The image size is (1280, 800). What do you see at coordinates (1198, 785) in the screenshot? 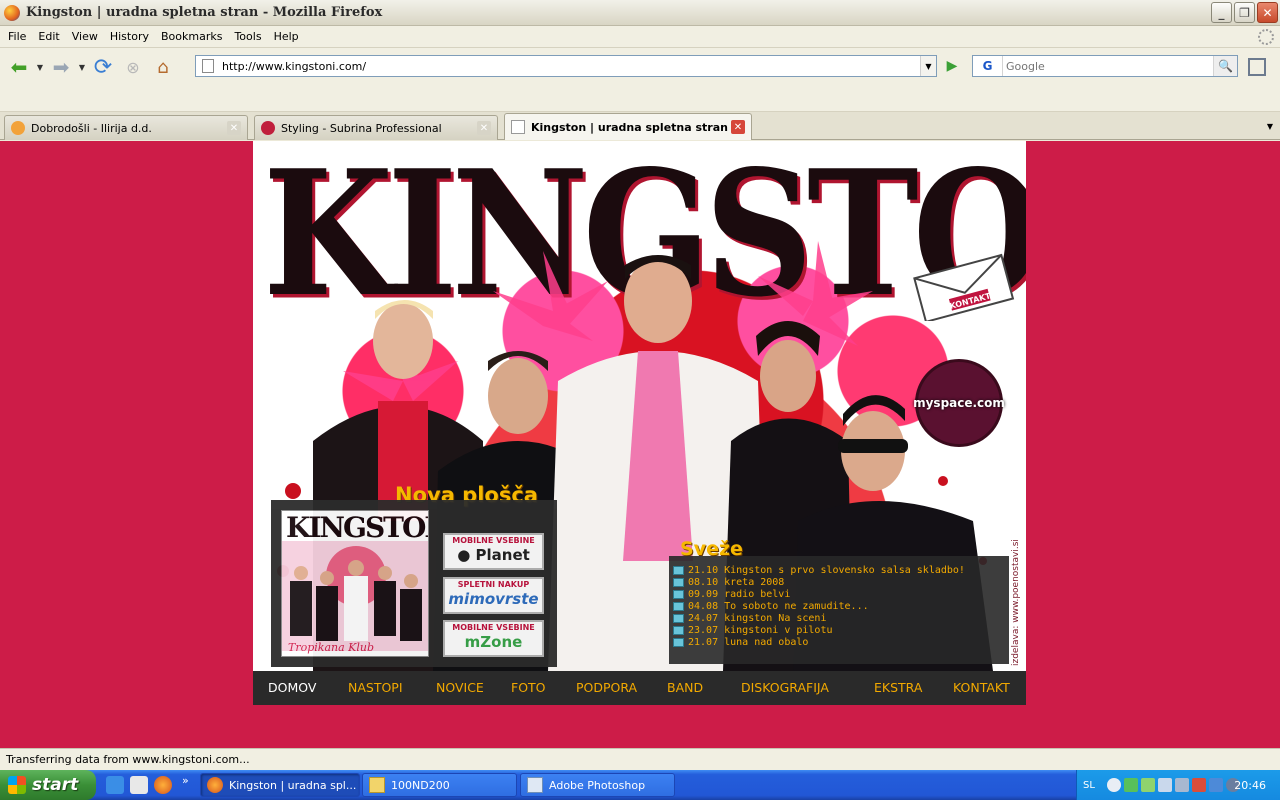
I see `tray-network-error-icon` at bounding box center [1198, 785].